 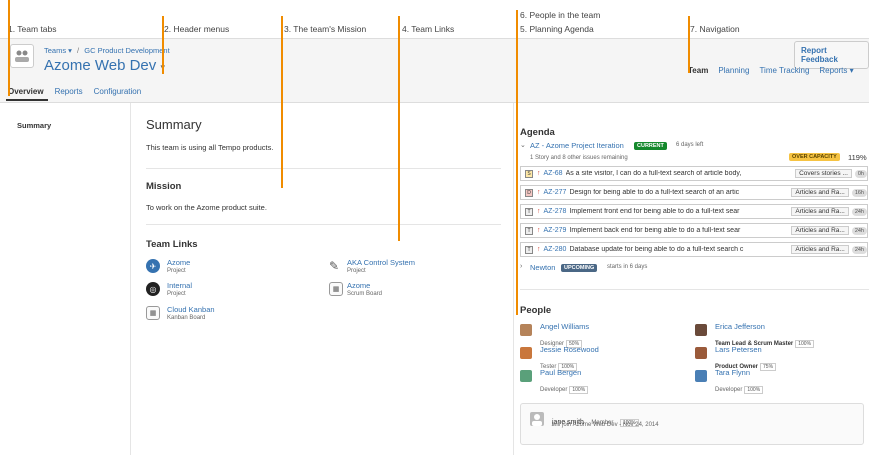 I want to click on issue-key: AZ-68, so click(x=553, y=173).